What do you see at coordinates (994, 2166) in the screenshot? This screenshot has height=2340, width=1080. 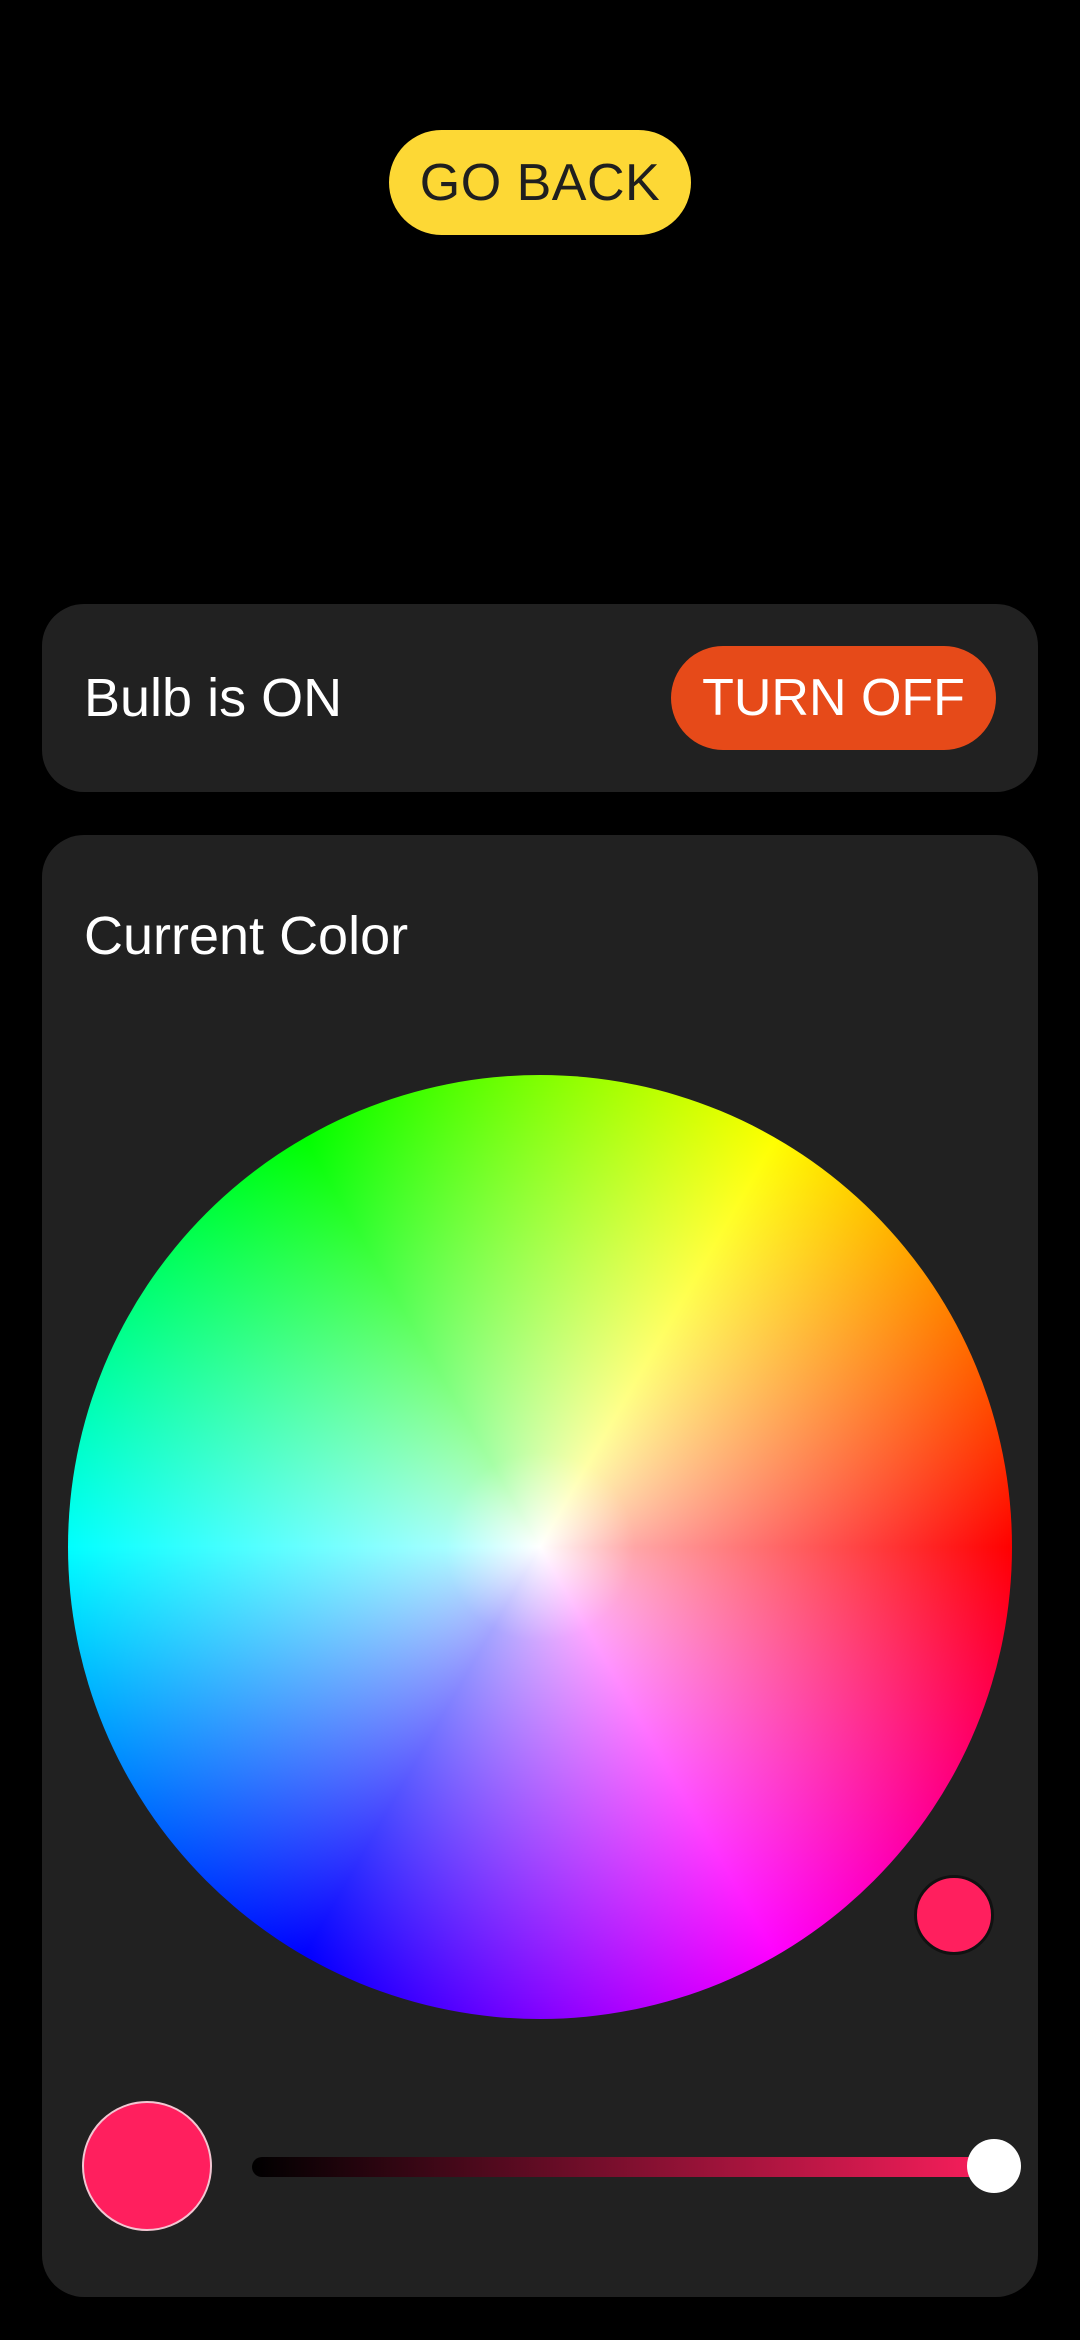 I see `brightness-slider-thumb` at bounding box center [994, 2166].